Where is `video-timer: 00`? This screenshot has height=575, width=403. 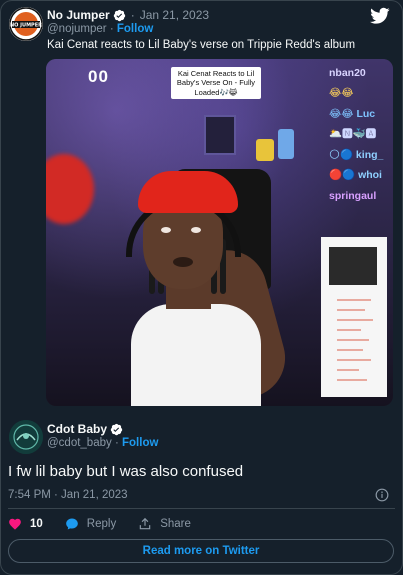
video-timer: 00 is located at coordinates (98, 76).